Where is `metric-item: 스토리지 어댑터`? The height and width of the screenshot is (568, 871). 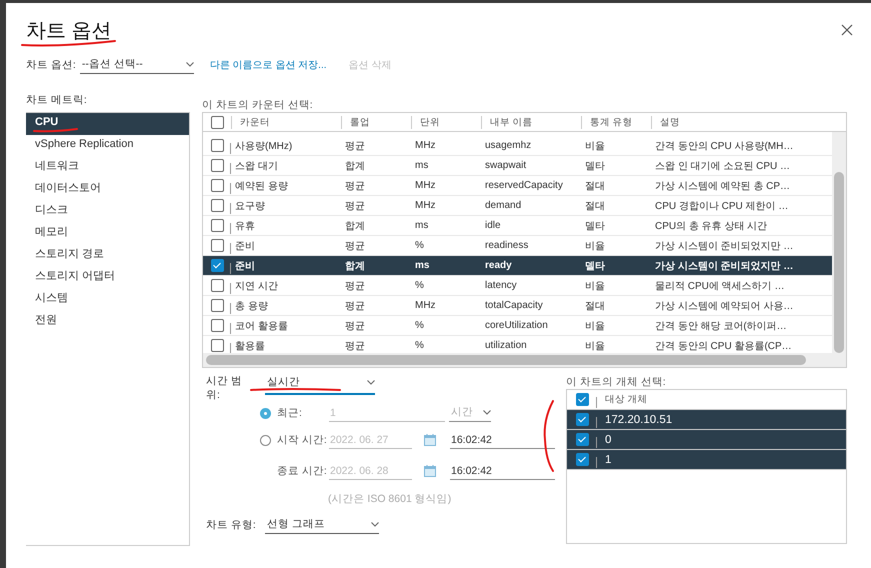 metric-item: 스토리지 어댑터 is located at coordinates (107, 278).